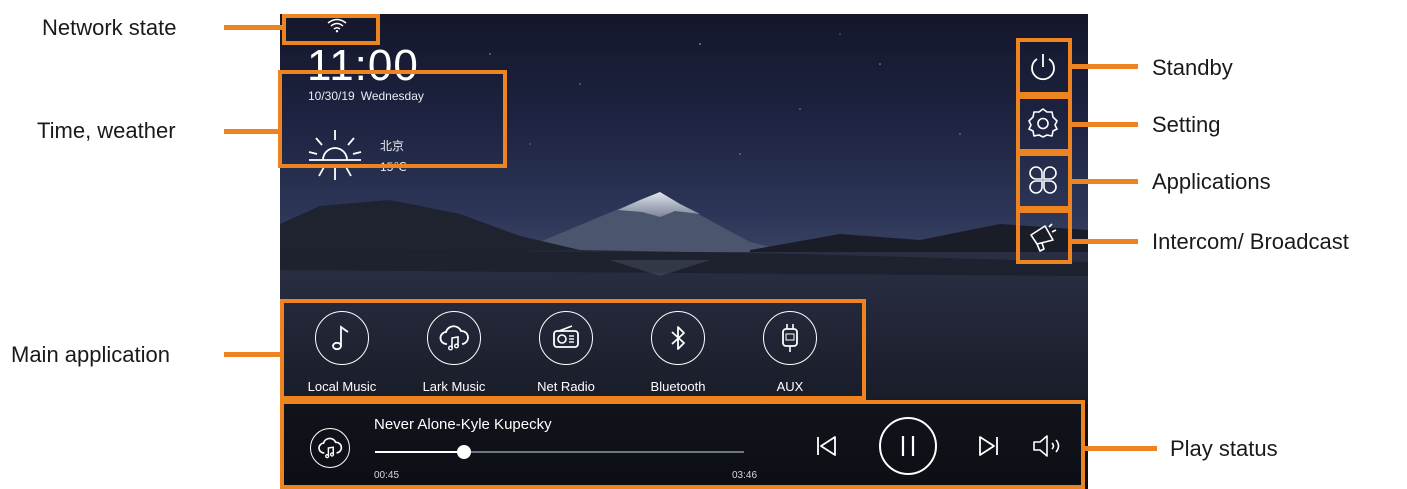 The height and width of the screenshot is (489, 1407). I want to click on callout-time-weather: Time, weather, so click(106, 130).